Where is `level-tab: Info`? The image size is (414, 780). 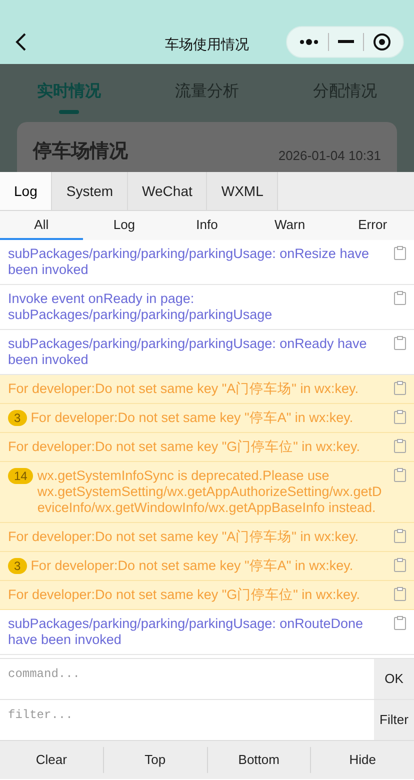 level-tab: Info is located at coordinates (207, 225).